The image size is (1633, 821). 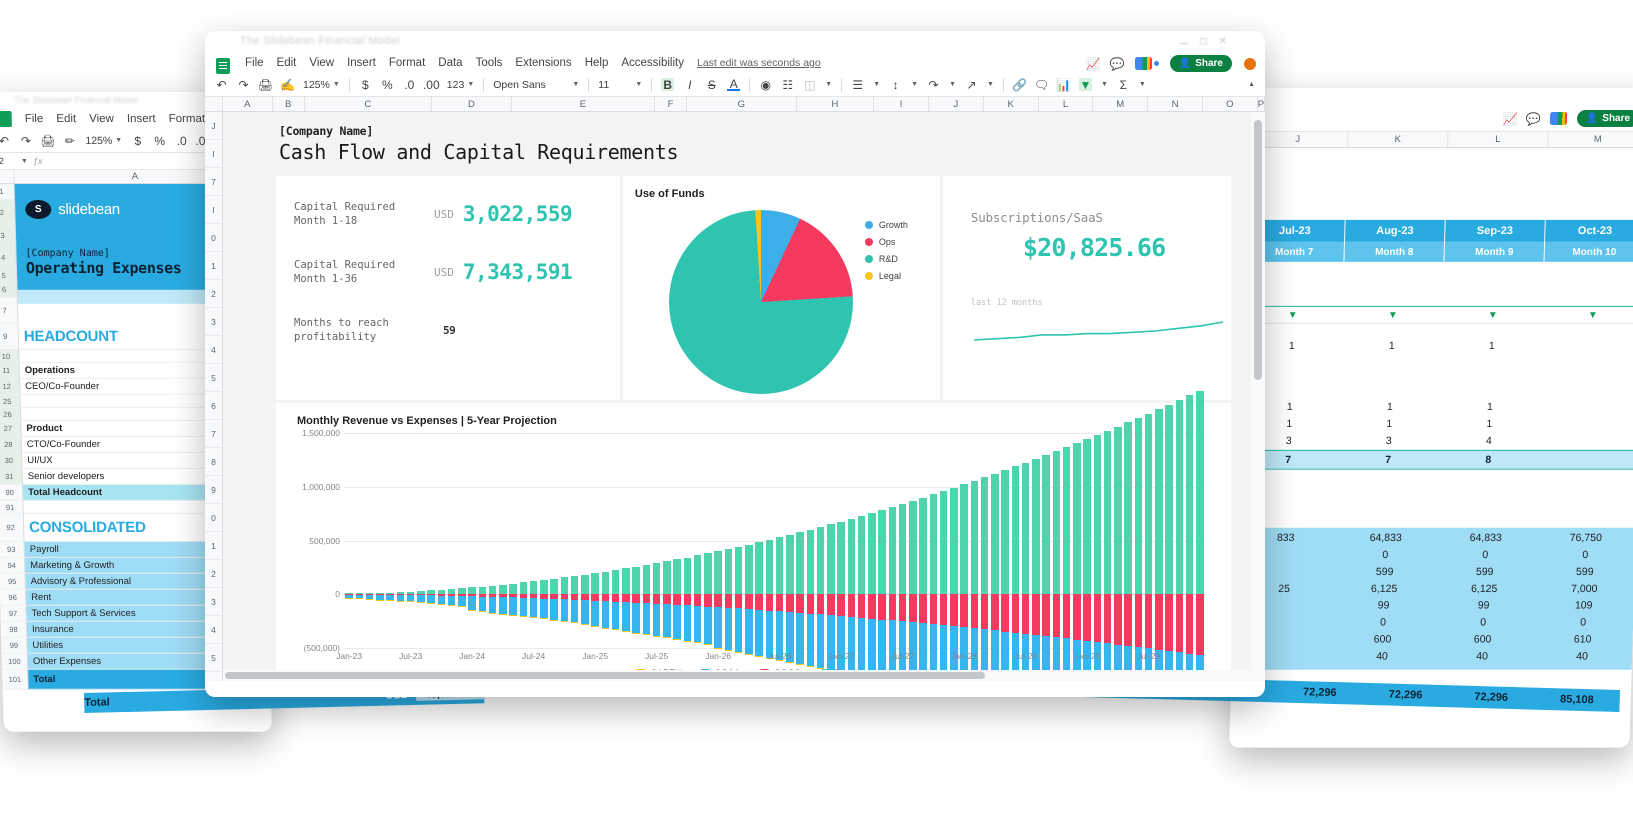 What do you see at coordinates (857, 85) in the screenshot?
I see `horizontal-align-icon: ☰` at bounding box center [857, 85].